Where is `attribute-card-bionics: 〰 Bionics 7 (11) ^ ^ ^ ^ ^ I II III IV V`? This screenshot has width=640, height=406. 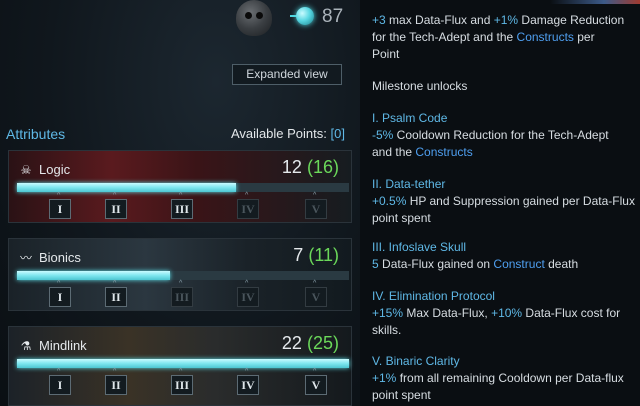 attribute-card-bionics: 〰 Bionics 7 (11) ^ ^ ^ ^ ^ I II III IV V is located at coordinates (180, 274).